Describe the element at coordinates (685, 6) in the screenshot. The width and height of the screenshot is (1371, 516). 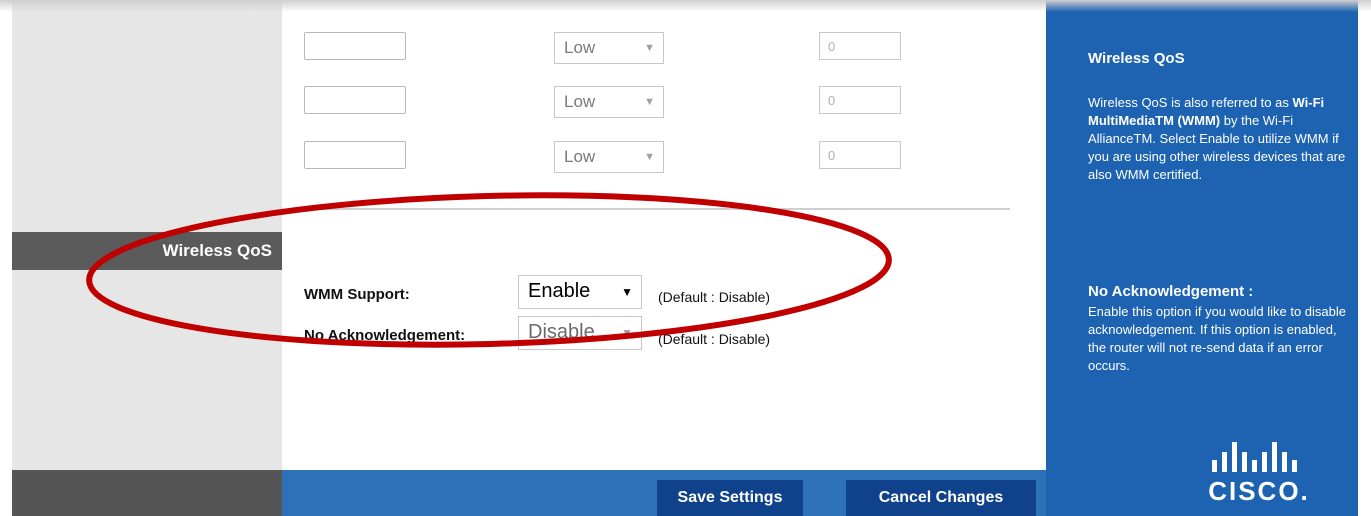
I see `top-shadow` at that location.